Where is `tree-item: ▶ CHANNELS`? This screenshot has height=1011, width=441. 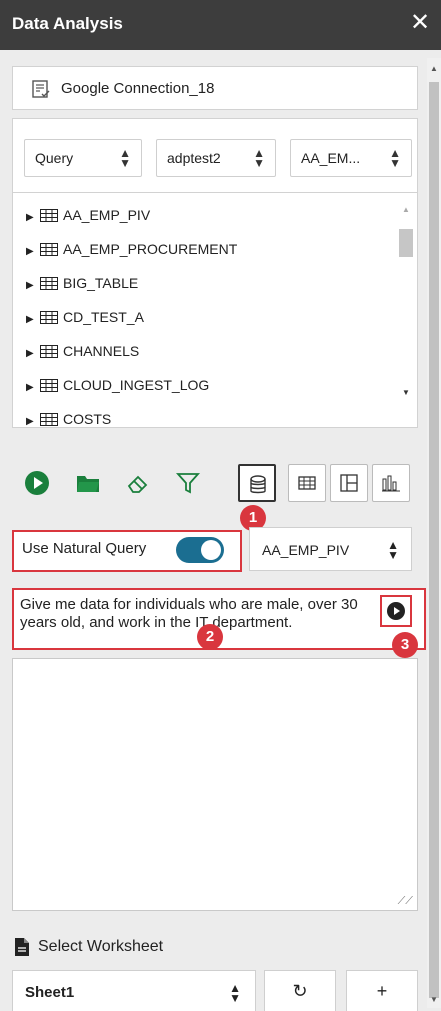
tree-item: ▶ CHANNELS is located at coordinates (82, 355).